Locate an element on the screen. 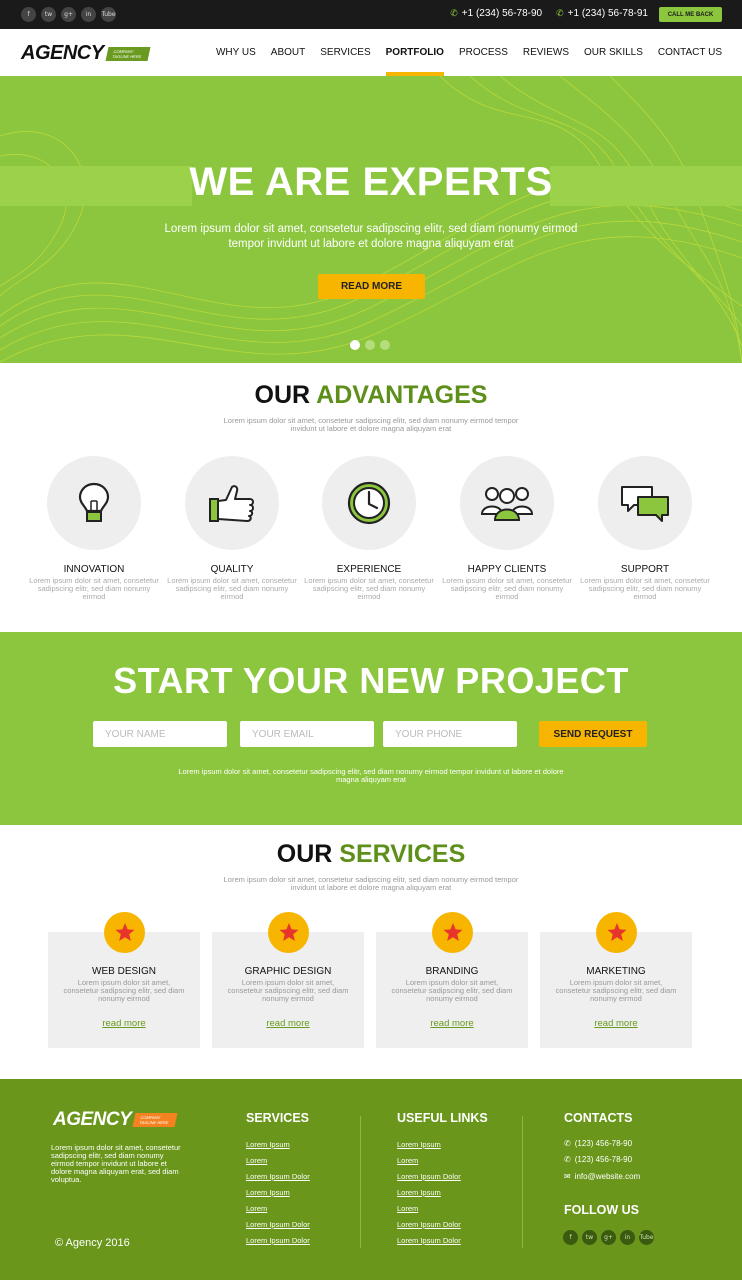 This screenshot has width=742, height=1280. nav-item-portfolio: PORTFOLIO is located at coordinates (415, 52).